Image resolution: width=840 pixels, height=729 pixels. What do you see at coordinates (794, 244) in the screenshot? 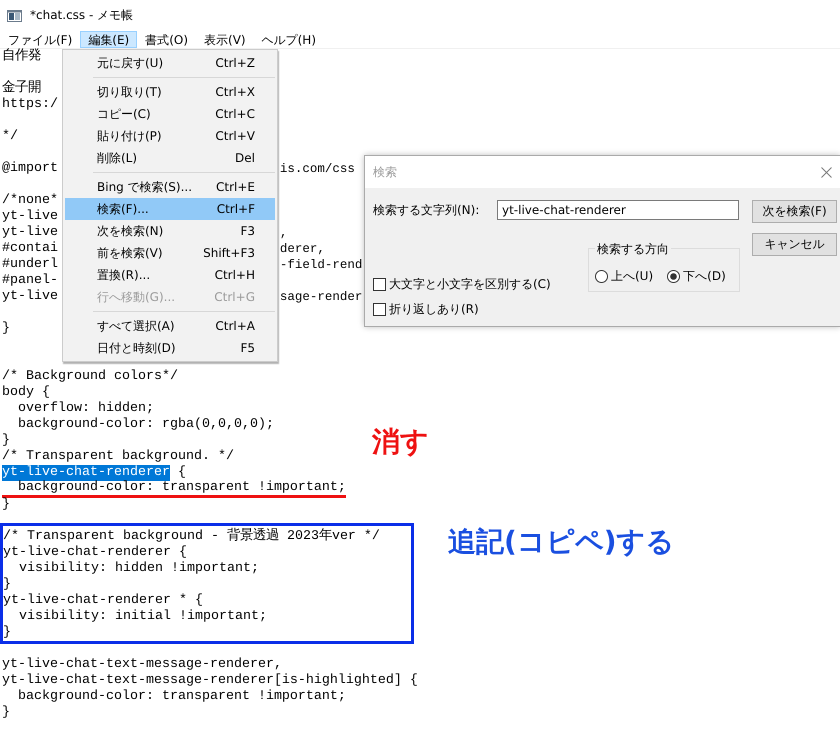
I see `dialog-button: キャンセル` at bounding box center [794, 244].